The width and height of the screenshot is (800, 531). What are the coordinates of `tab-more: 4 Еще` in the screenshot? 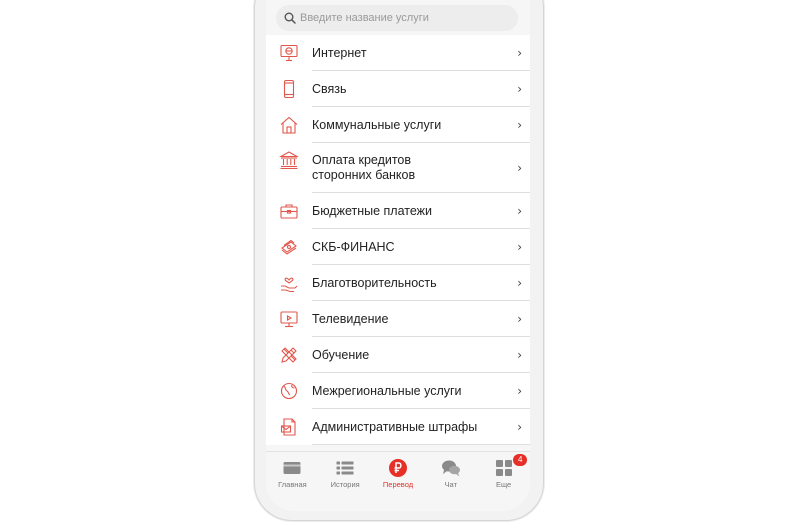 It's located at (503, 481).